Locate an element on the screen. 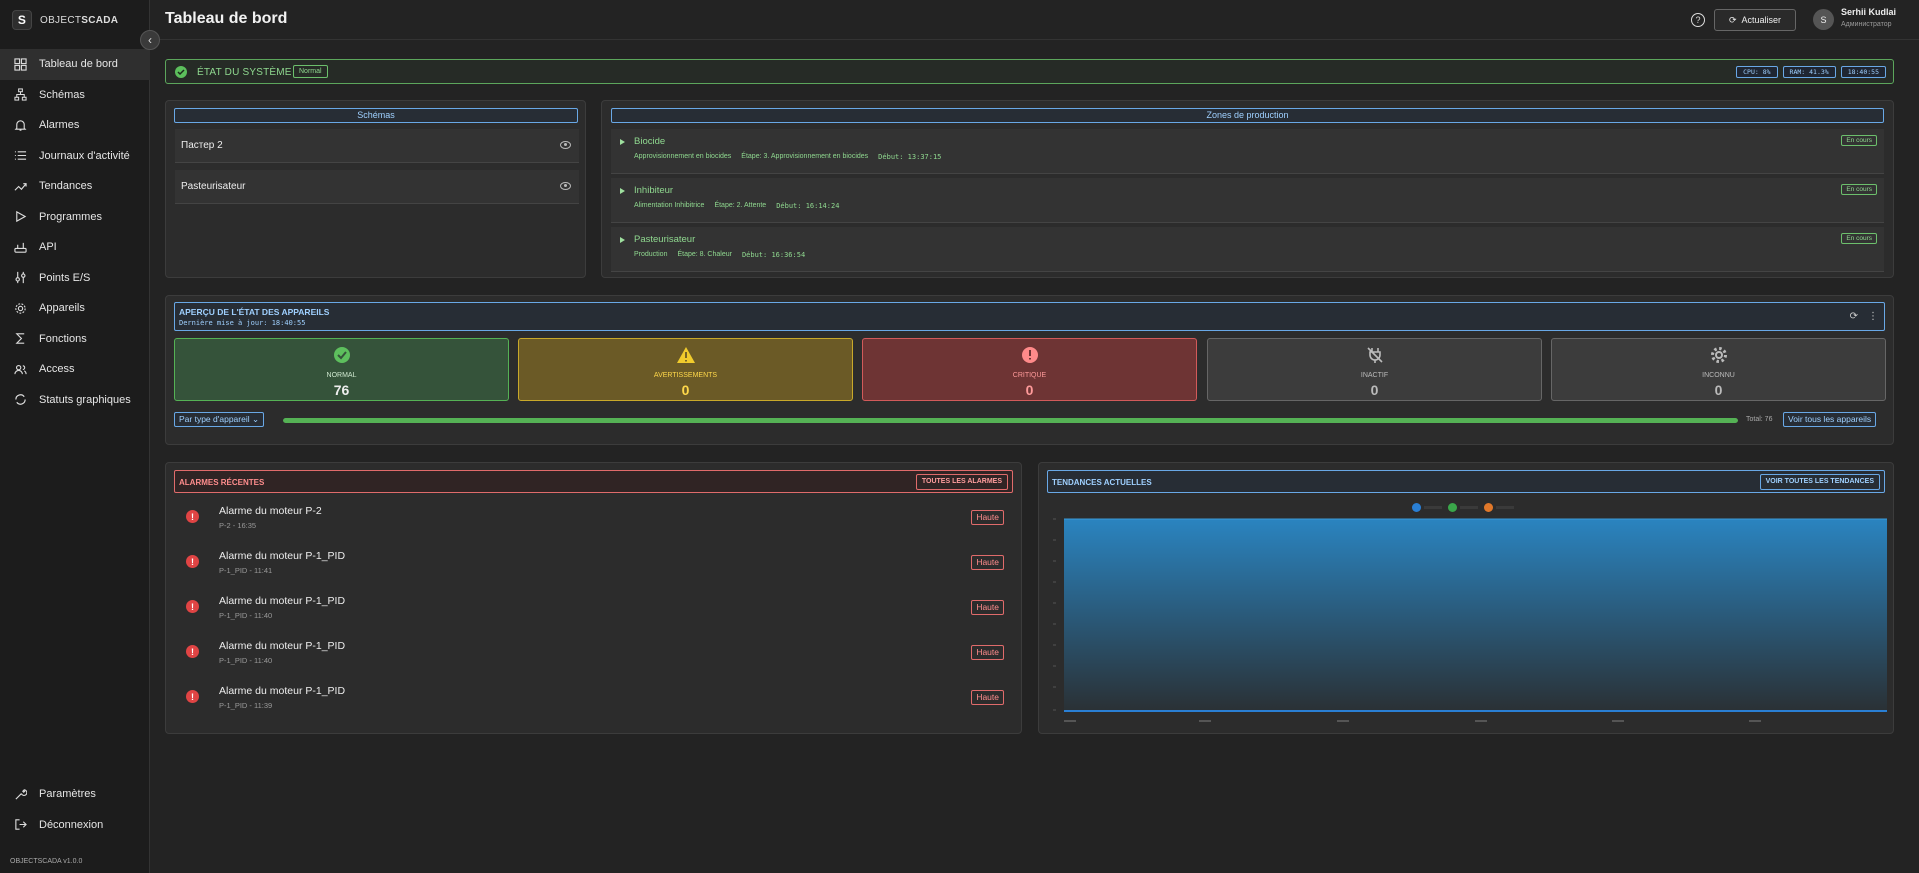 This screenshot has height=873, width=1919. sidebar-item-access: Access is located at coordinates (75, 369).